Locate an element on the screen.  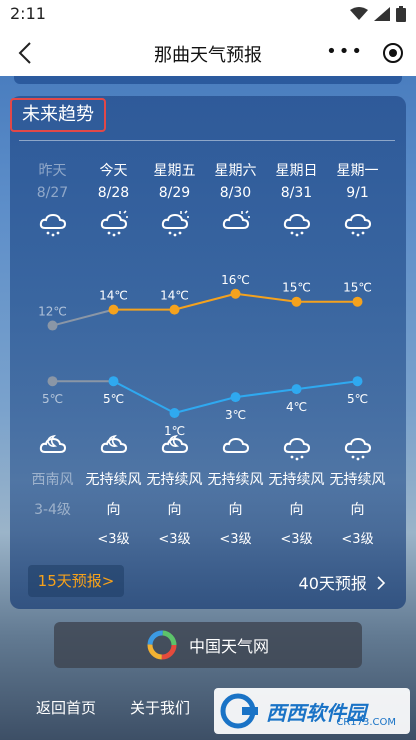
wind-label: 西南风 is located at coordinates (52, 480).